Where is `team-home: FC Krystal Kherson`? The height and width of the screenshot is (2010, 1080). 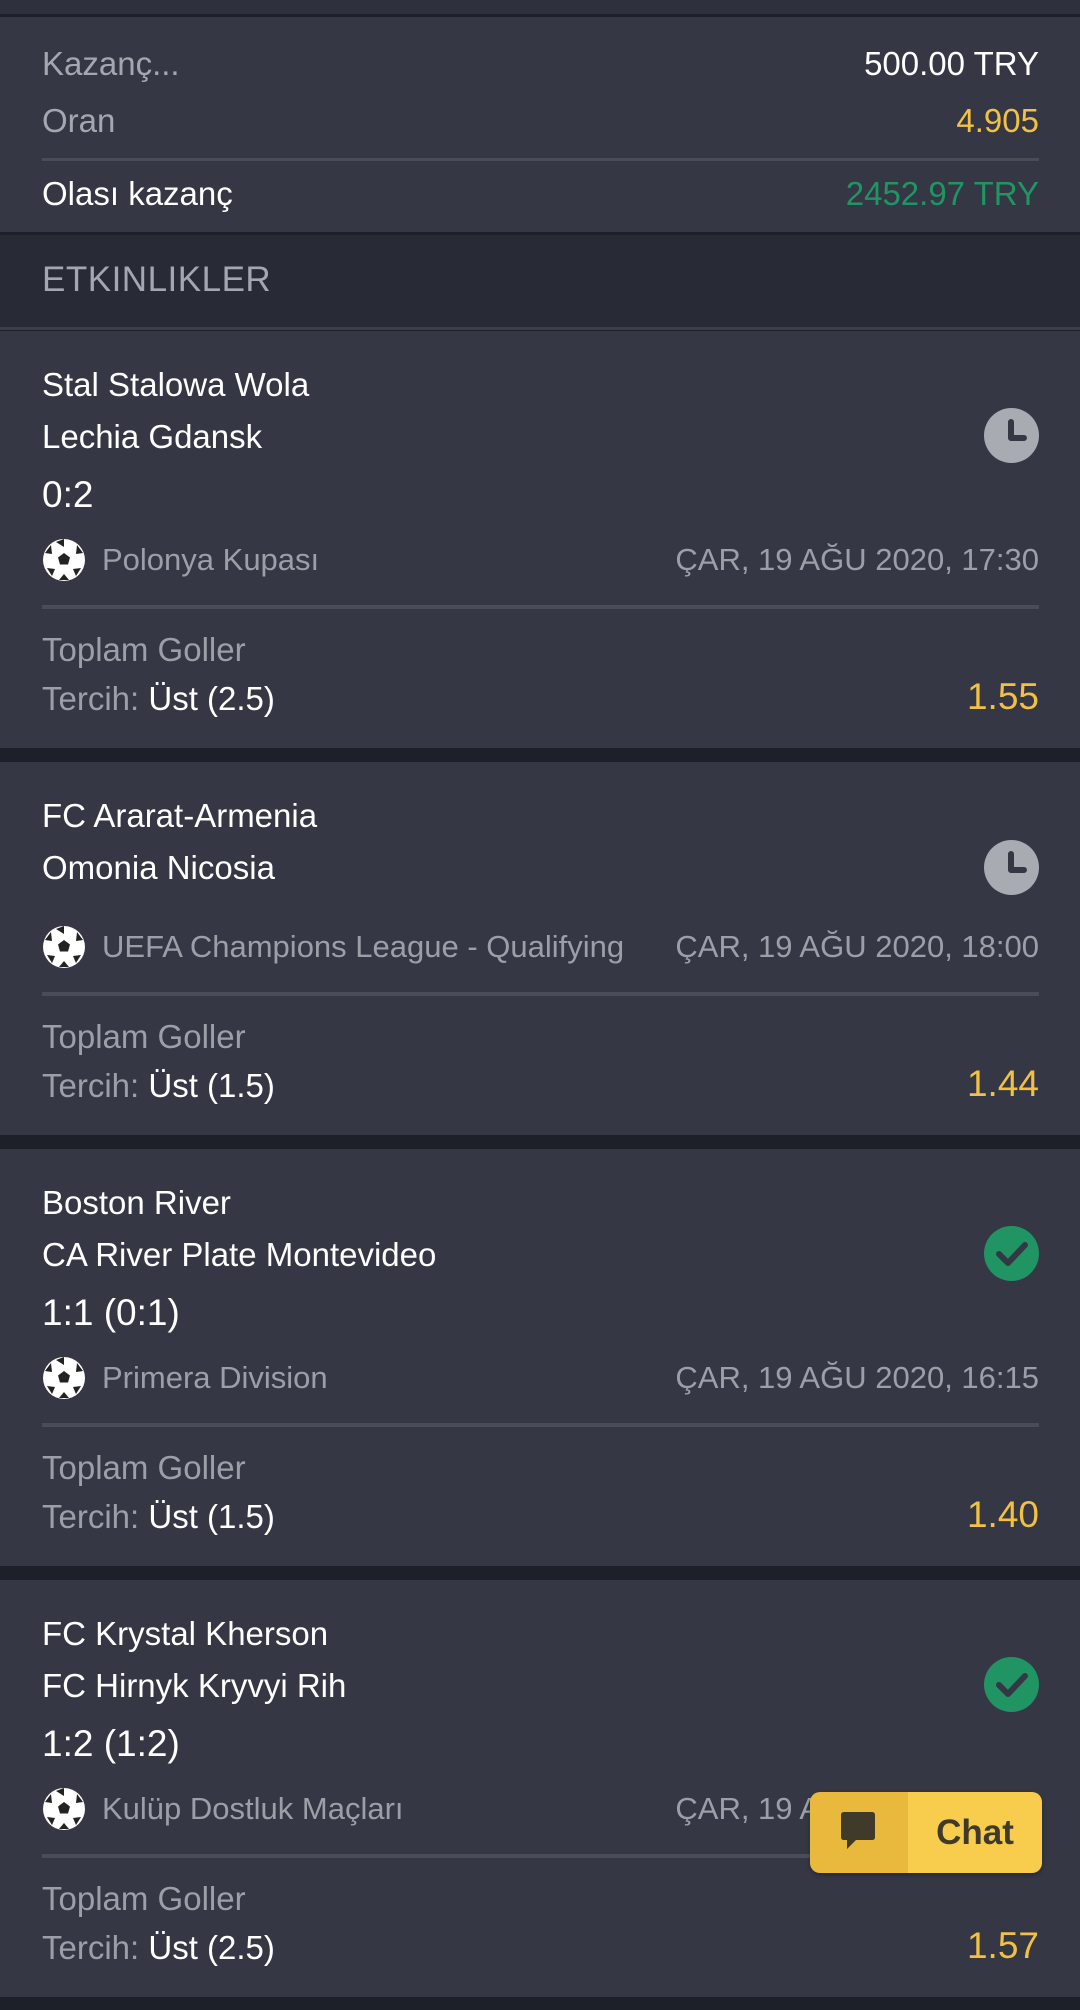 team-home: FC Krystal Kherson is located at coordinates (185, 1633).